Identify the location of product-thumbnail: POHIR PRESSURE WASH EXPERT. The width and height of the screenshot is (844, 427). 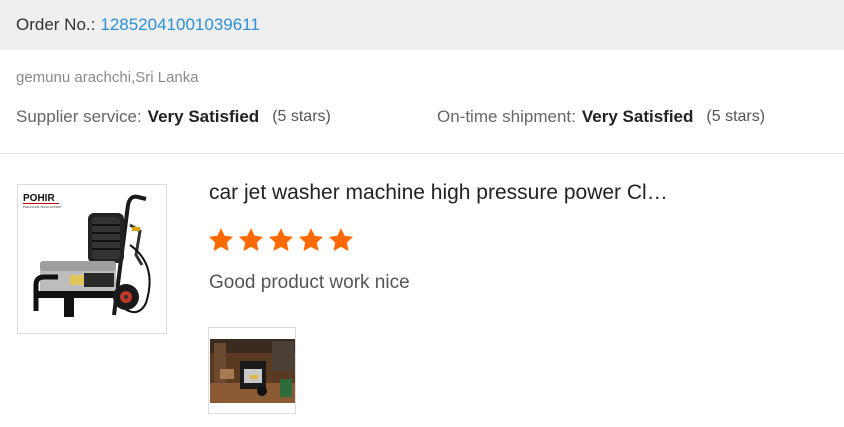
(92, 259).